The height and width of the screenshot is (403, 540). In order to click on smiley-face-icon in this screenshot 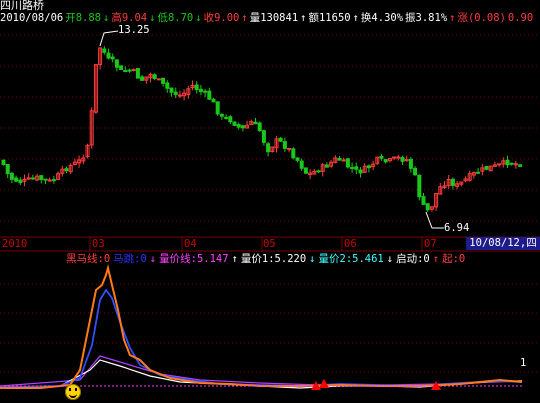, I will do `click(73, 392)`.